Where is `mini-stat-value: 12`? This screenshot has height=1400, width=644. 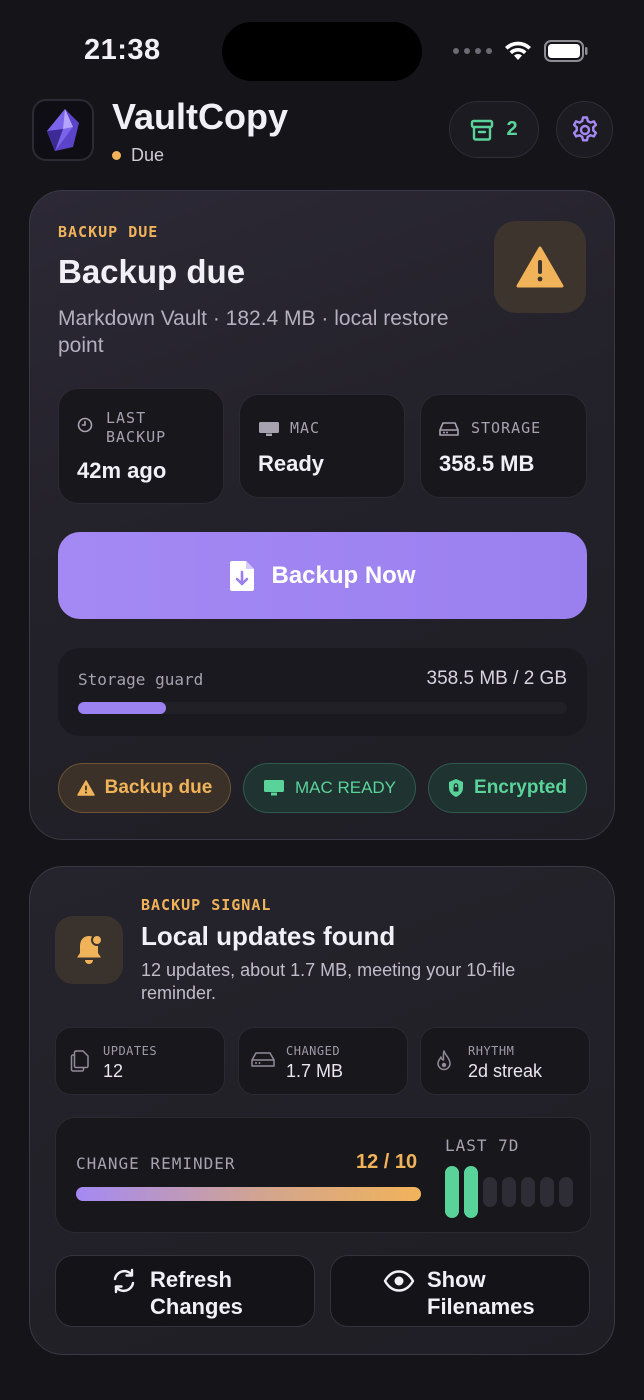
mini-stat-value: 12 is located at coordinates (113, 1071).